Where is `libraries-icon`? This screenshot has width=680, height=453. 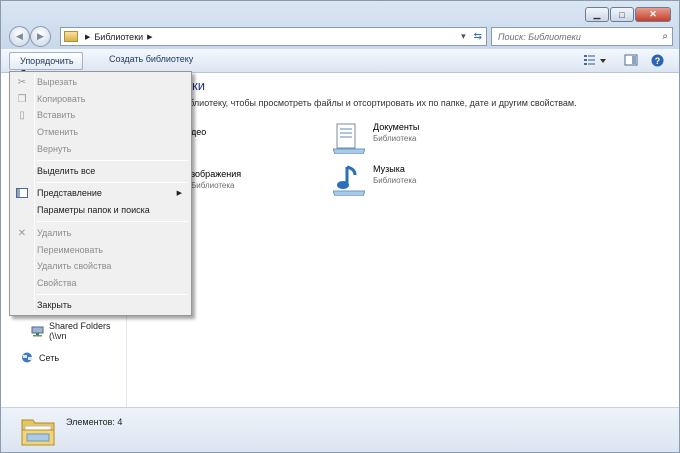 libraries-icon is located at coordinates (71, 36).